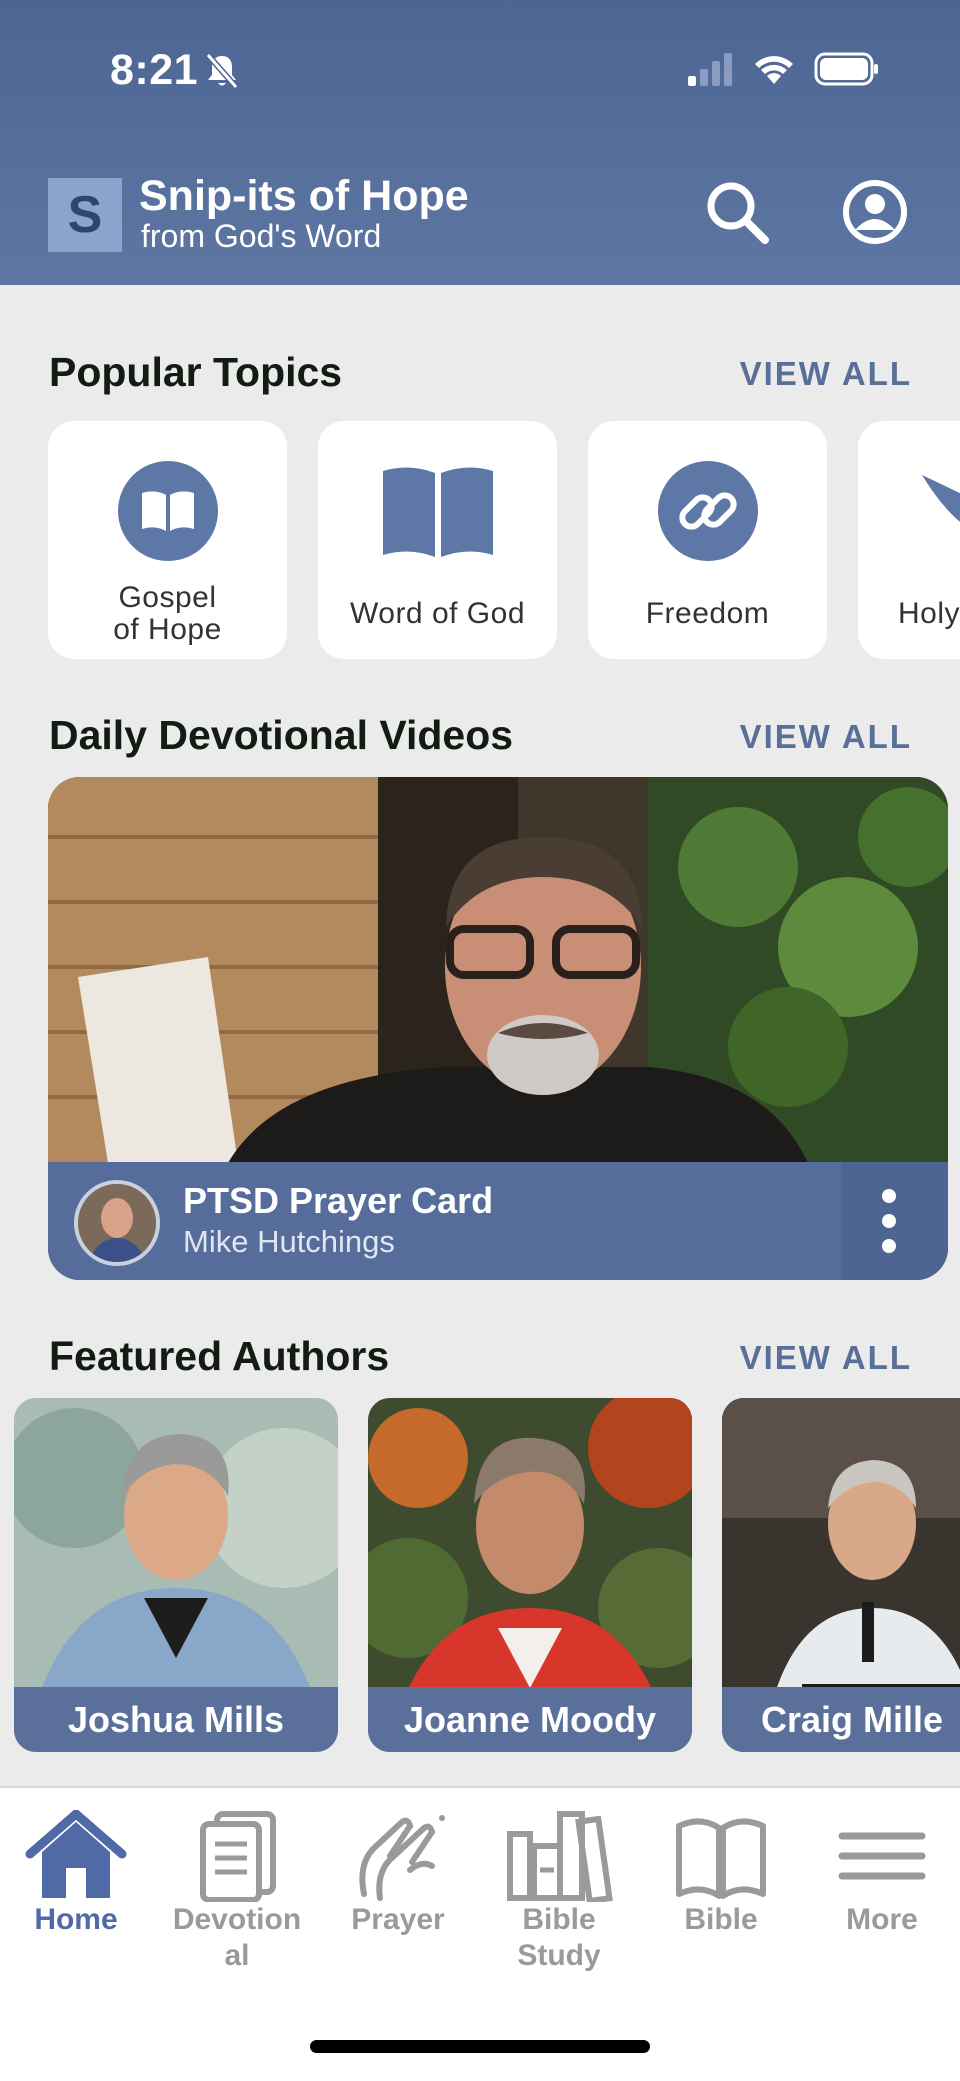  What do you see at coordinates (710, 69) in the screenshot?
I see `cellular-signal-icon` at bounding box center [710, 69].